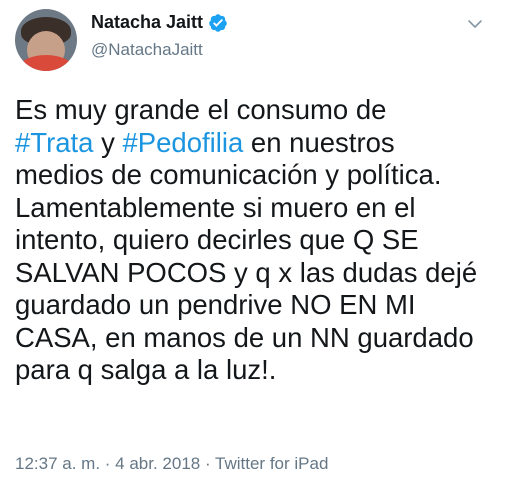  What do you see at coordinates (215, 207) in the screenshot?
I see `tweet-text-line: Lamentablemente si muero en el` at bounding box center [215, 207].